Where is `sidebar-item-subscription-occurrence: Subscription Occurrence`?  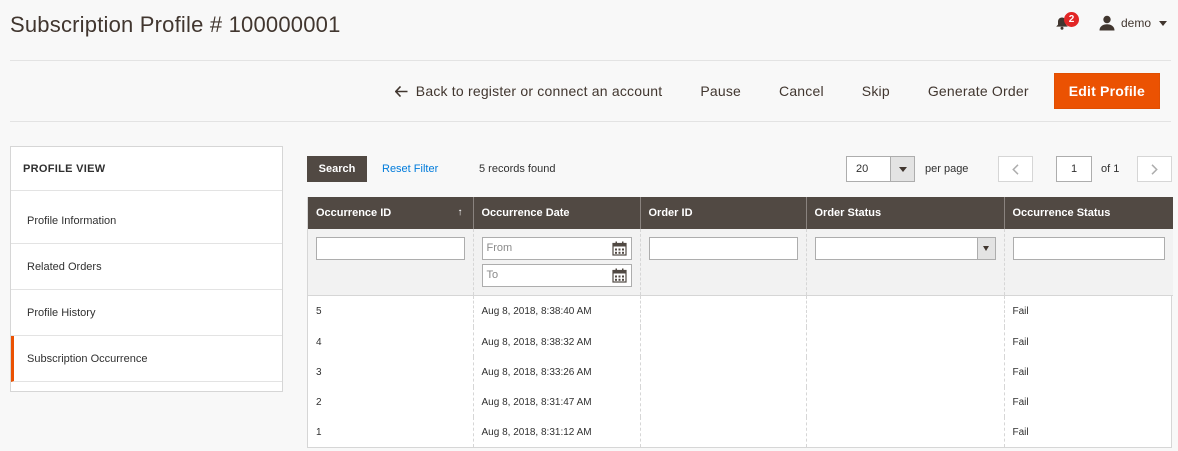 sidebar-item-subscription-occurrence: Subscription Occurrence is located at coordinates (146, 359).